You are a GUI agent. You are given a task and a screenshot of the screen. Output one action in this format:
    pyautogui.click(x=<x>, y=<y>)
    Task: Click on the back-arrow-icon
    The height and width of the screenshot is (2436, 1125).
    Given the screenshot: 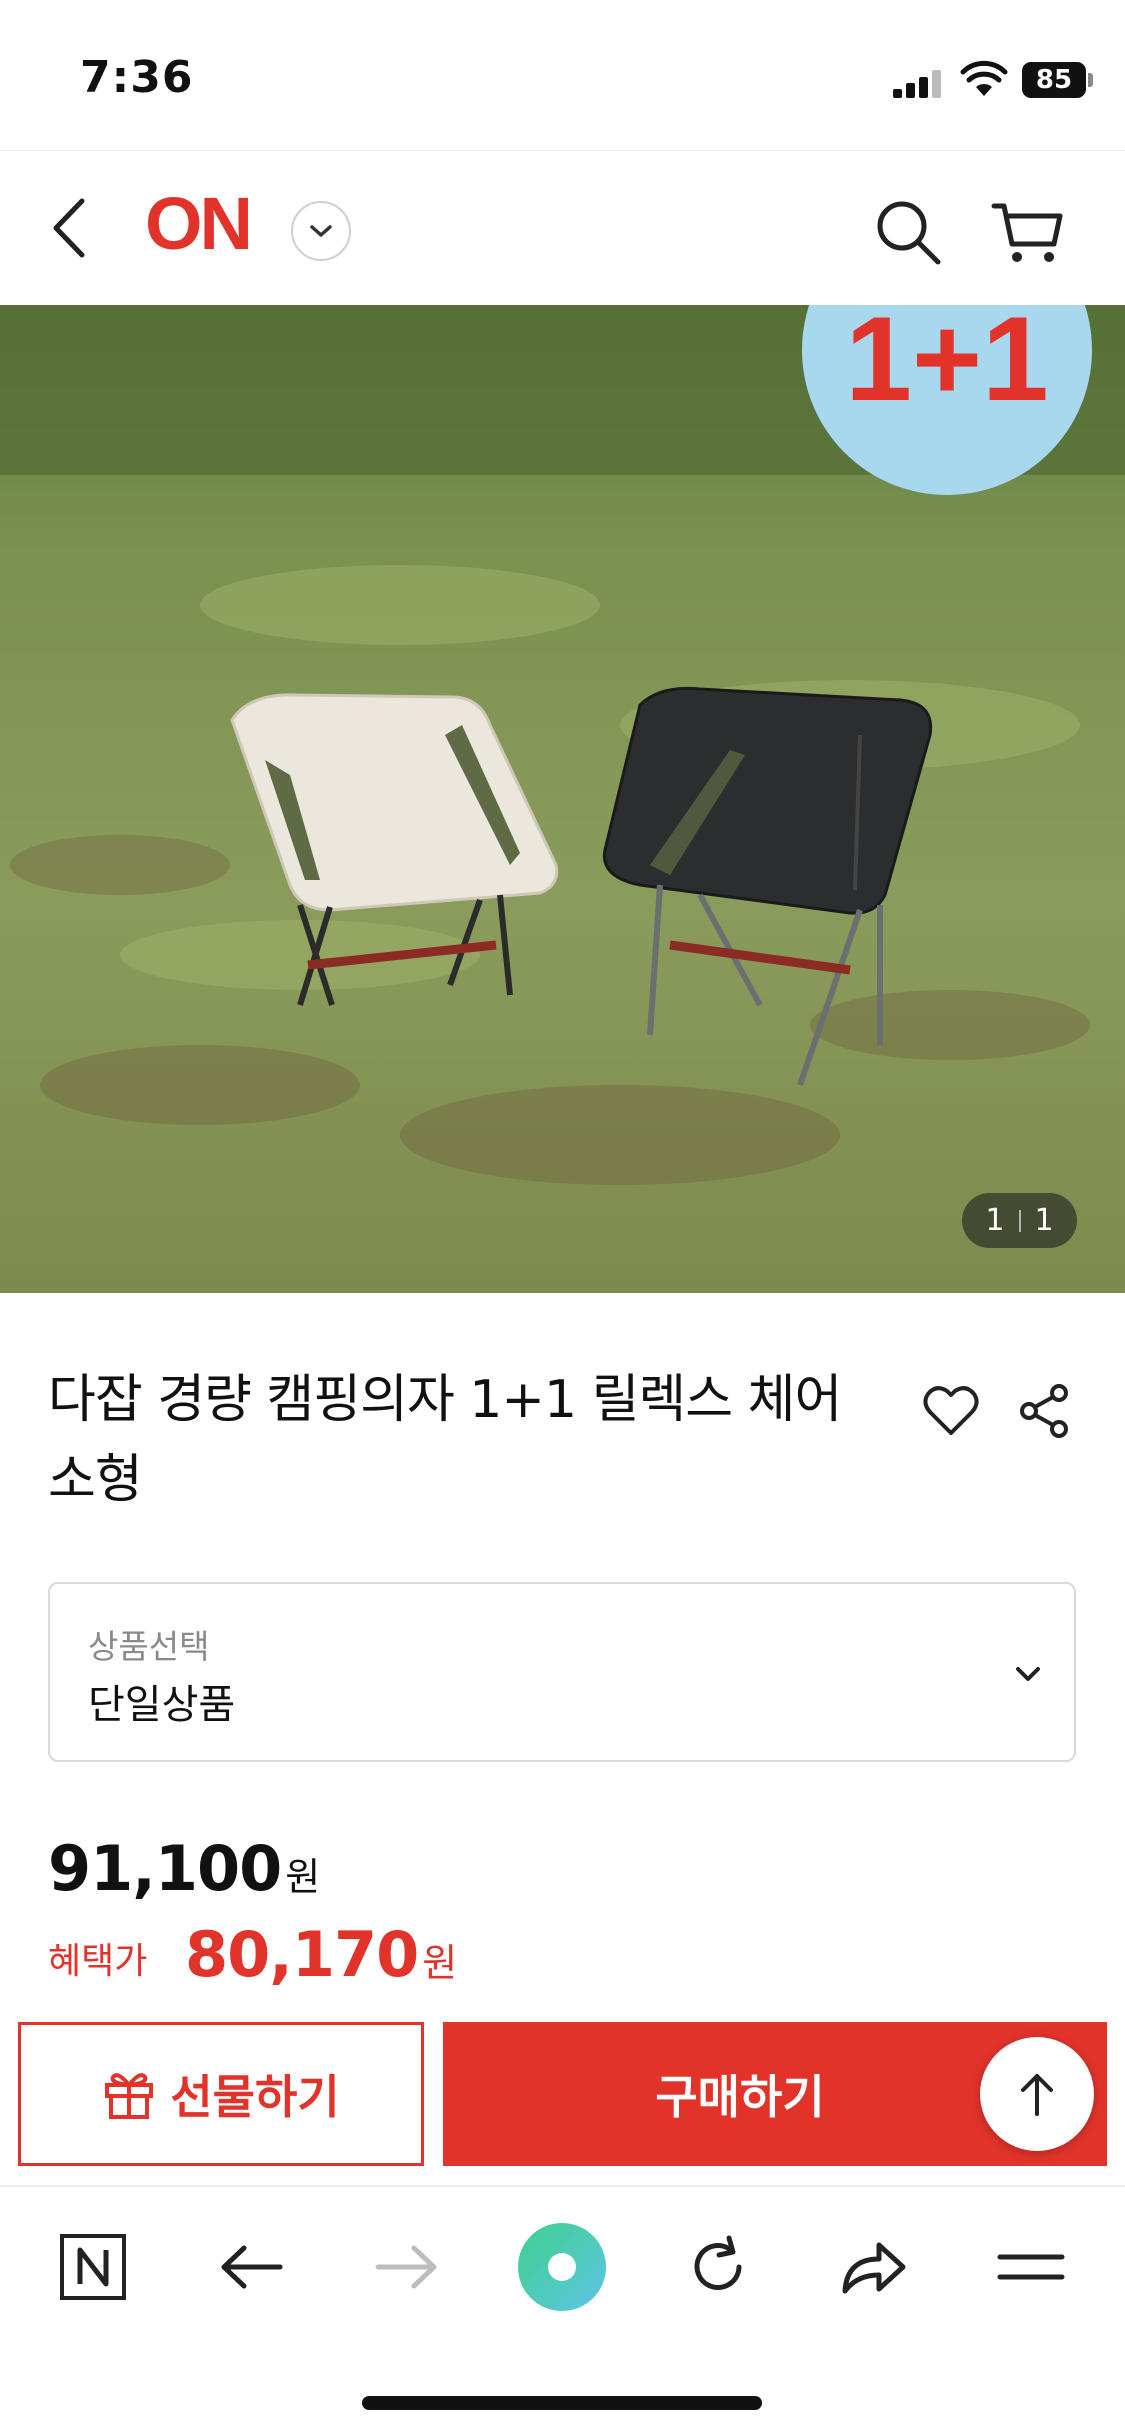 What is the action you would take?
    pyautogui.click(x=251, y=2267)
    